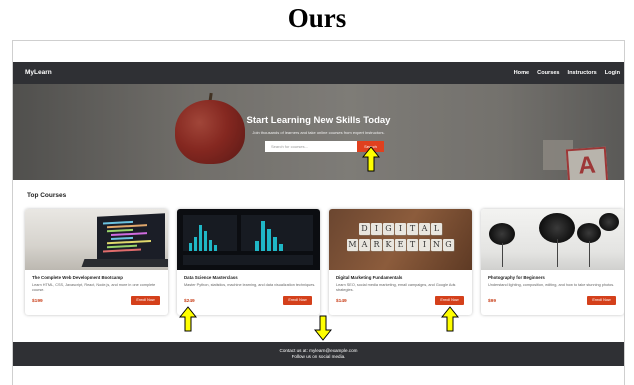 Image resolution: width=634 pixels, height=385 pixels. What do you see at coordinates (369, 277) in the screenshot?
I see `course-title: Digital Marketing Fundamentals` at bounding box center [369, 277].